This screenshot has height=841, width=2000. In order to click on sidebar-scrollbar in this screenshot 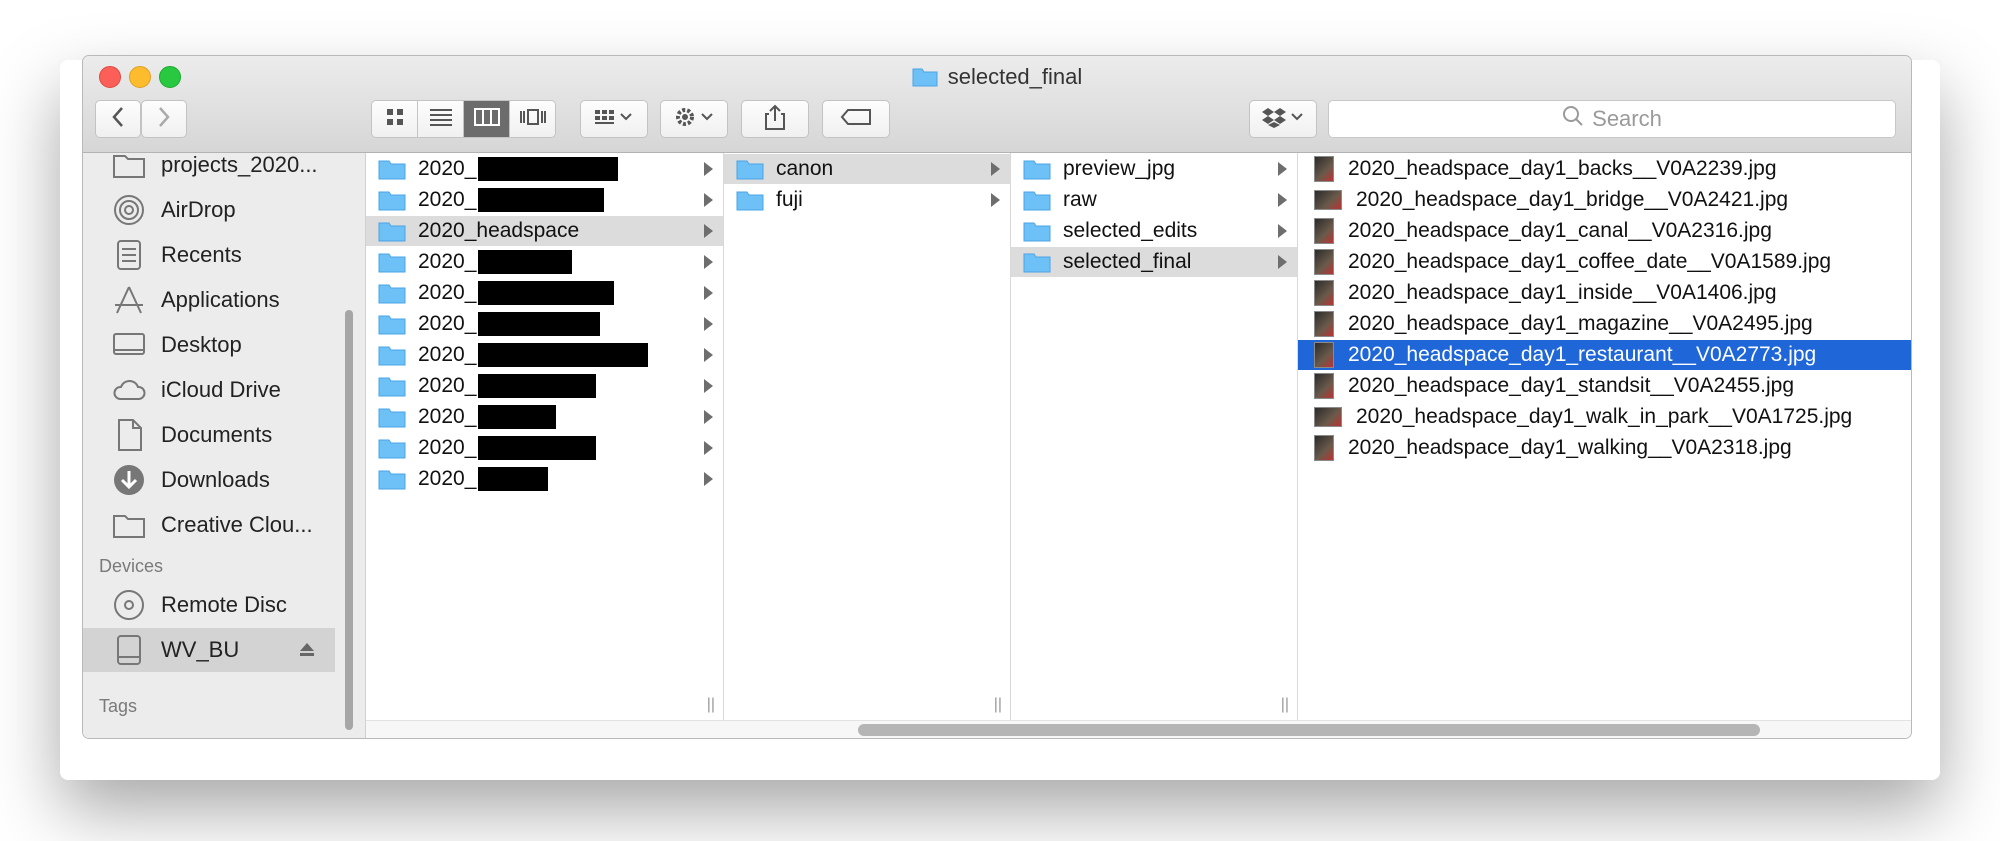, I will do `click(349, 520)`.